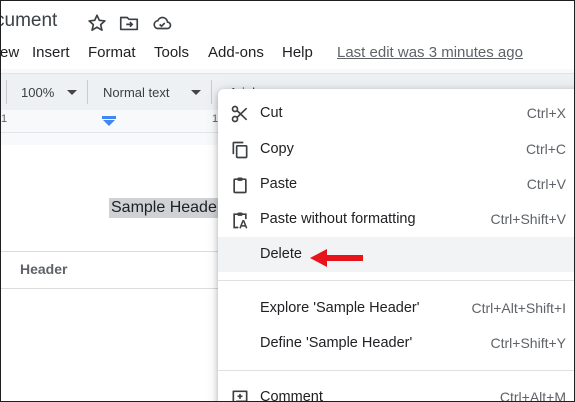 This screenshot has height=402, width=575. I want to click on menu-item-shortcut: Ctrl+V, so click(546, 184).